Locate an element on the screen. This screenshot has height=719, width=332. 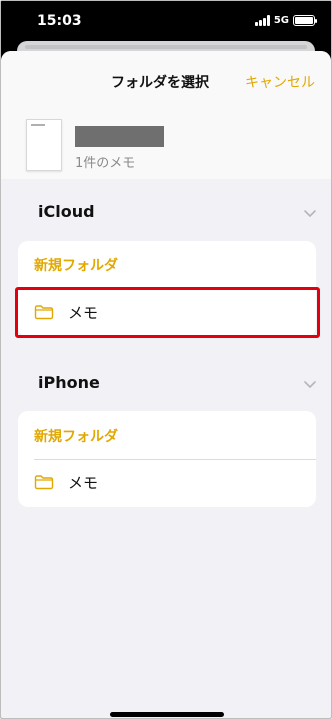
status-indicators: 5G is located at coordinates (285, 20).